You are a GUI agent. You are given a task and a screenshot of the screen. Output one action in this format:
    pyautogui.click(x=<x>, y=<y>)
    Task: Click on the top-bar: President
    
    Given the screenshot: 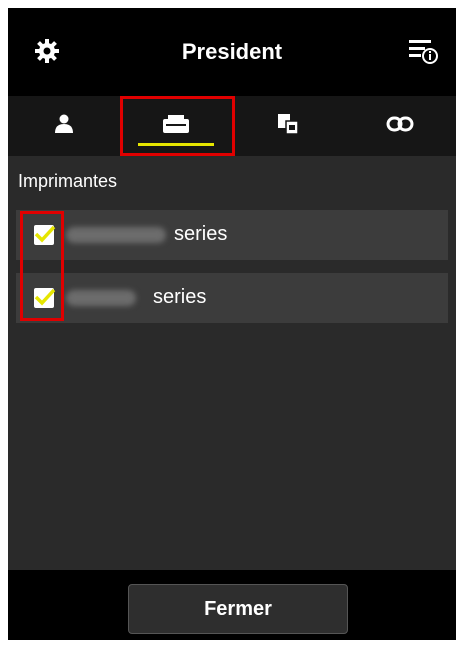 What is the action you would take?
    pyautogui.click(x=232, y=52)
    